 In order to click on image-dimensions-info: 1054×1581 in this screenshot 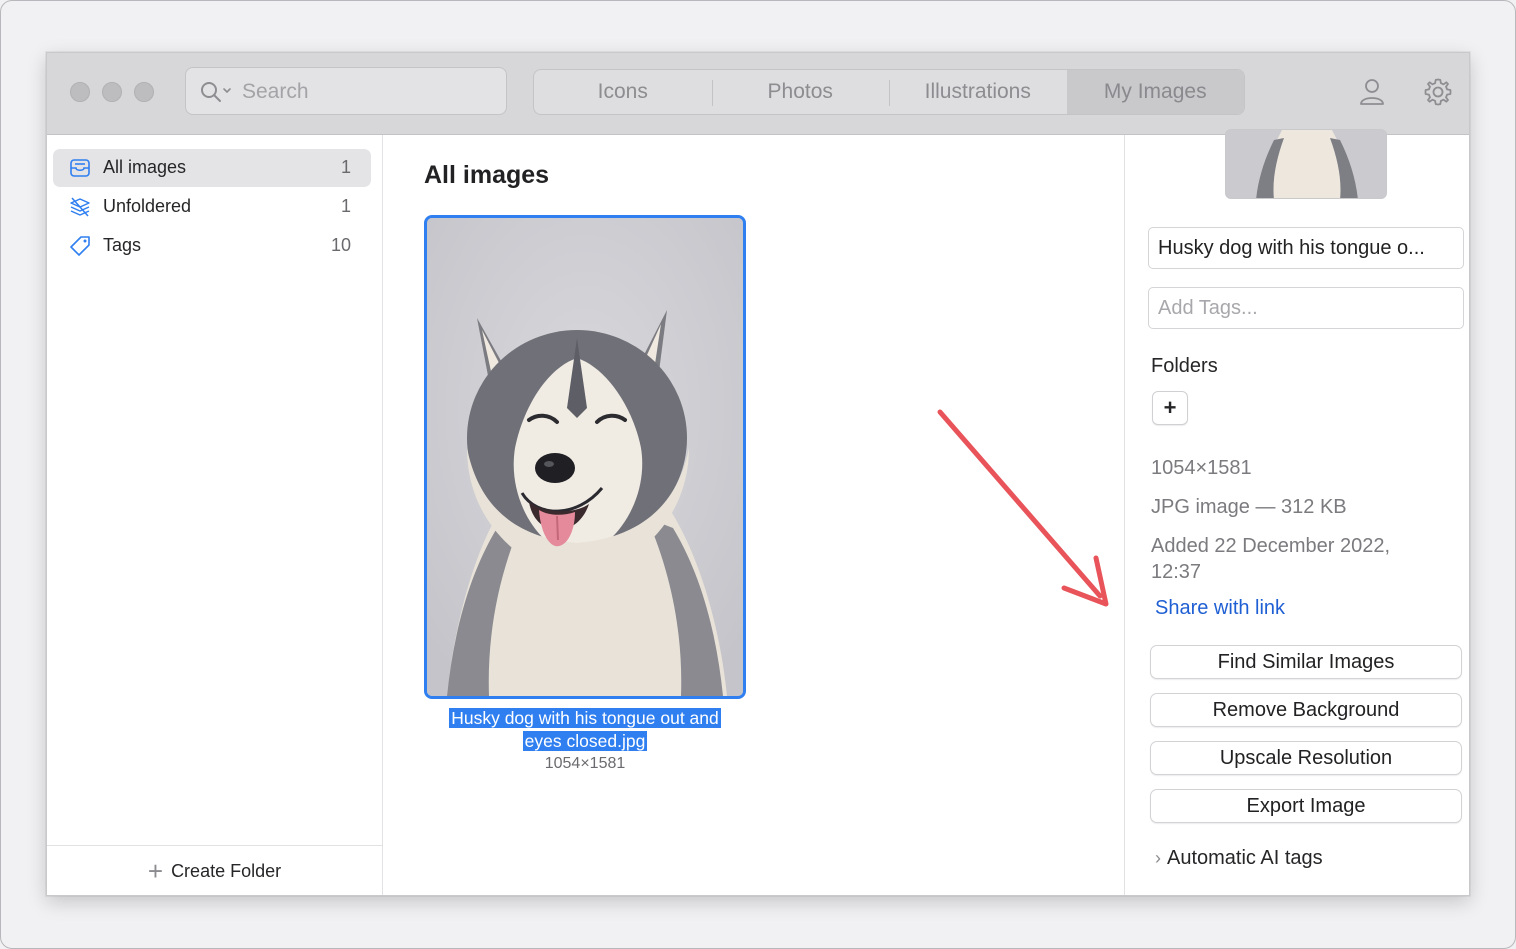, I will do `click(1201, 468)`.